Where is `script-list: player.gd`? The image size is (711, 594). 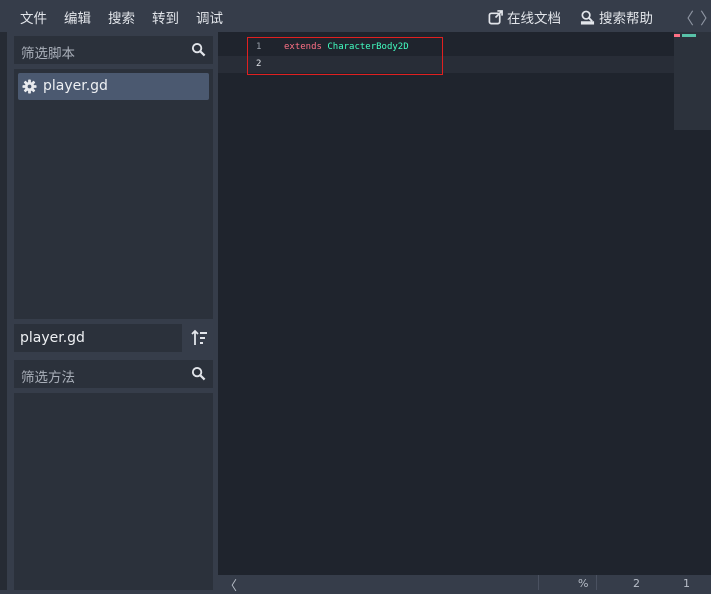
script-list: player.gd is located at coordinates (113, 194).